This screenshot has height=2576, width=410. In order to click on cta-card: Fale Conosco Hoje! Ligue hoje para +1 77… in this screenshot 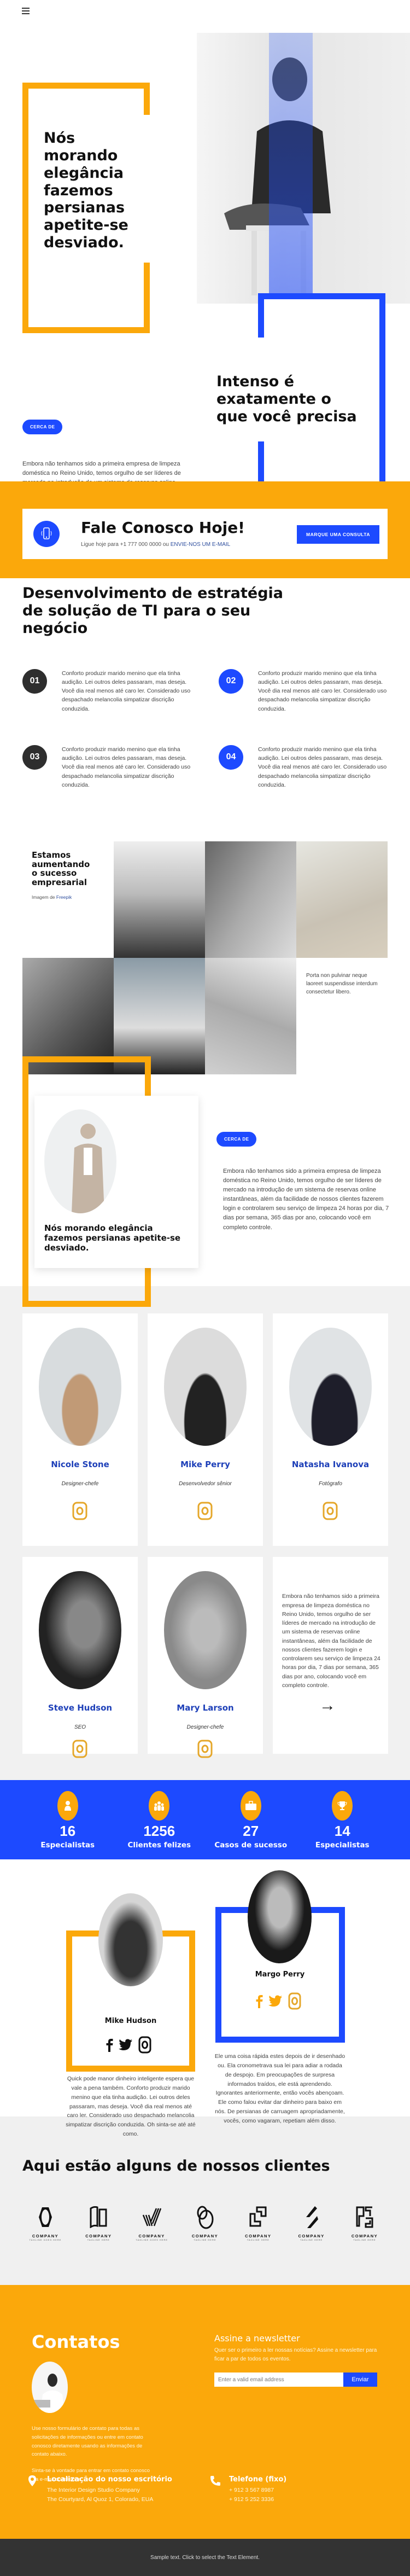, I will do `click(205, 534)`.